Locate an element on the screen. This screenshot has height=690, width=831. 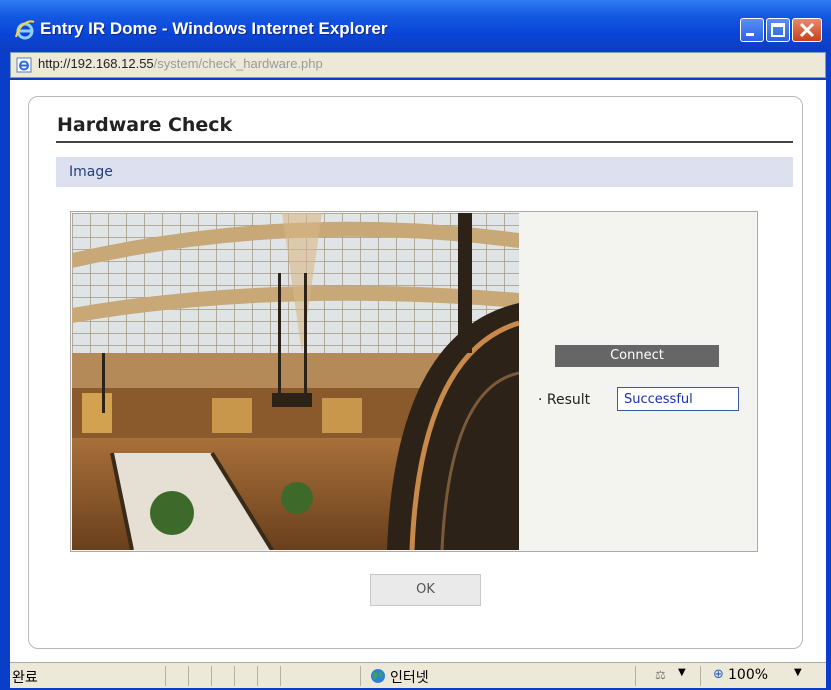
close-icon is located at coordinates (807, 30).